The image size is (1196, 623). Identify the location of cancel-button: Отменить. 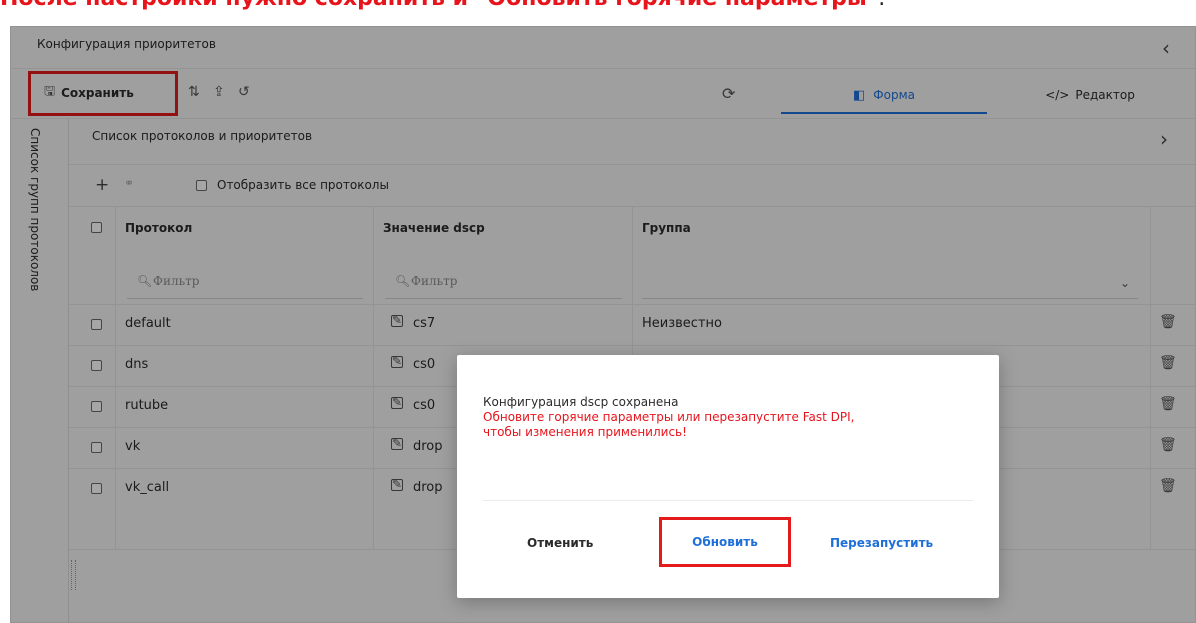
(560, 543).